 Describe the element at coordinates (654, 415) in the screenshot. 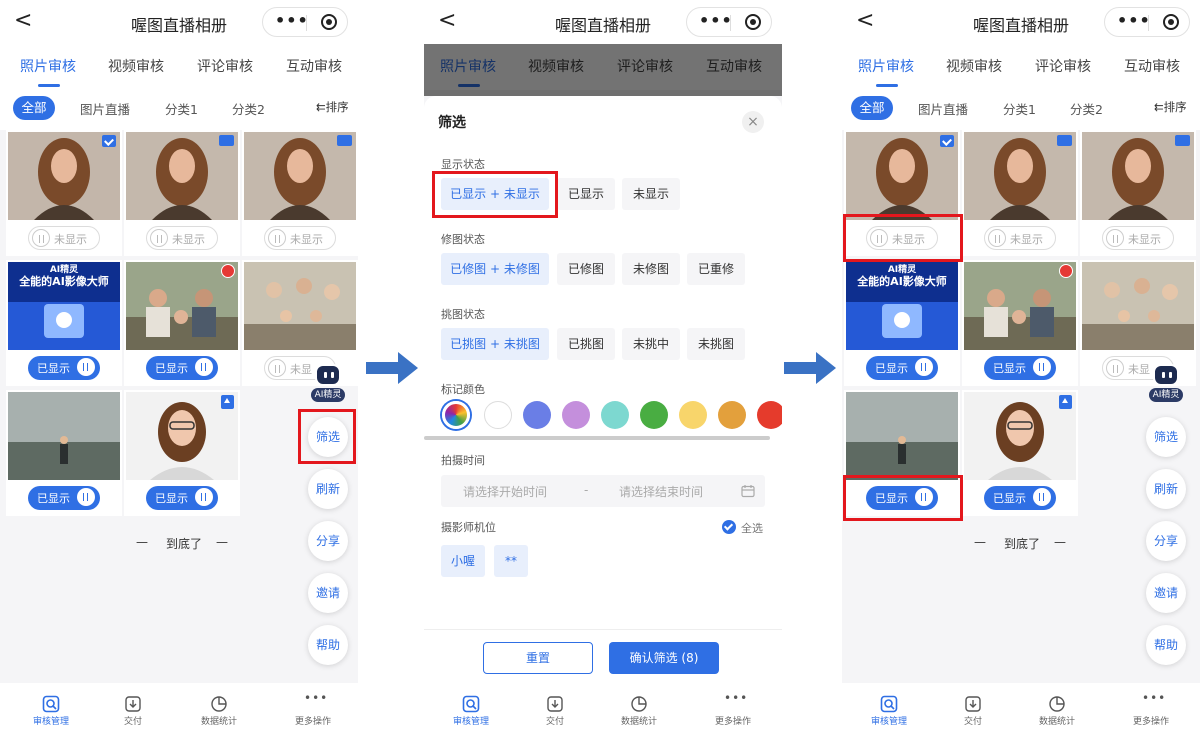

I see `color-swatch-green` at that location.